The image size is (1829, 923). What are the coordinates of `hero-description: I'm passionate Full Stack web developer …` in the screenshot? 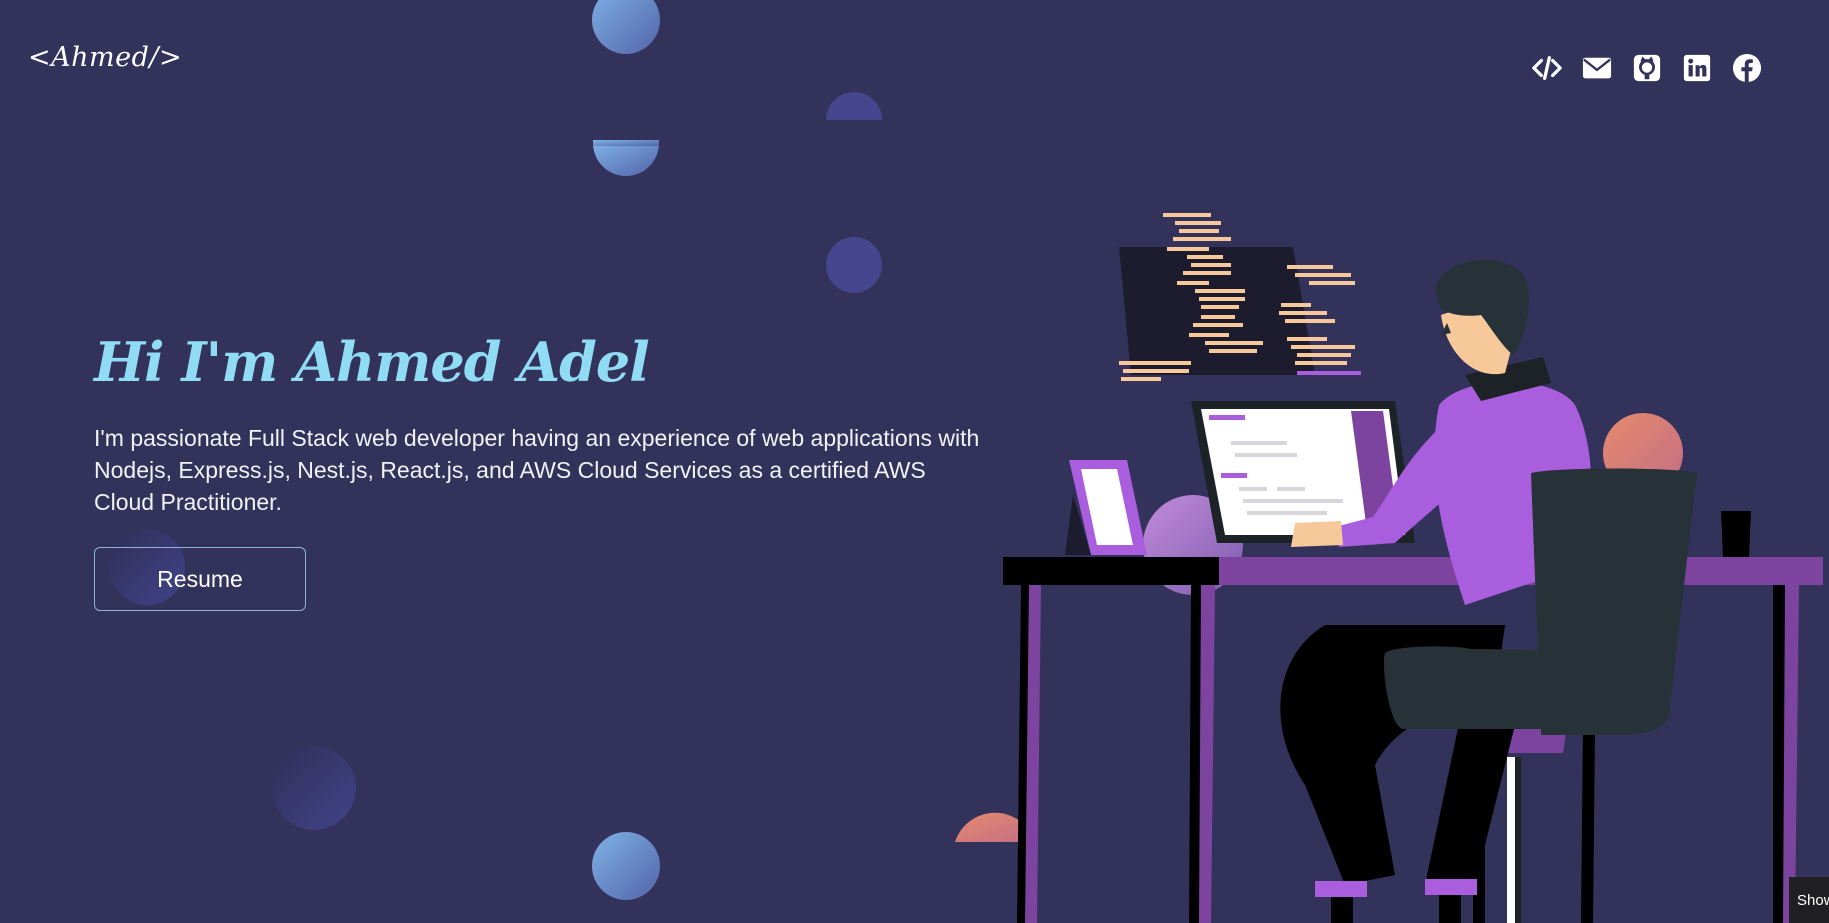 It's located at (537, 470).